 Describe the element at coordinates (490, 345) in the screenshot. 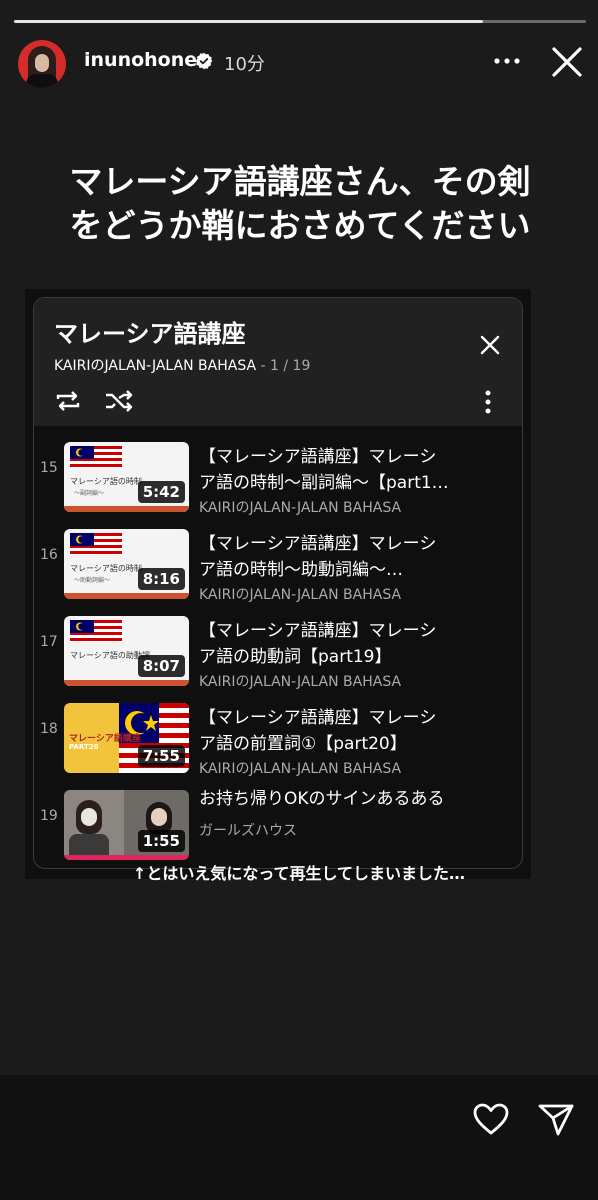

I see `playlist-close-icon` at that location.